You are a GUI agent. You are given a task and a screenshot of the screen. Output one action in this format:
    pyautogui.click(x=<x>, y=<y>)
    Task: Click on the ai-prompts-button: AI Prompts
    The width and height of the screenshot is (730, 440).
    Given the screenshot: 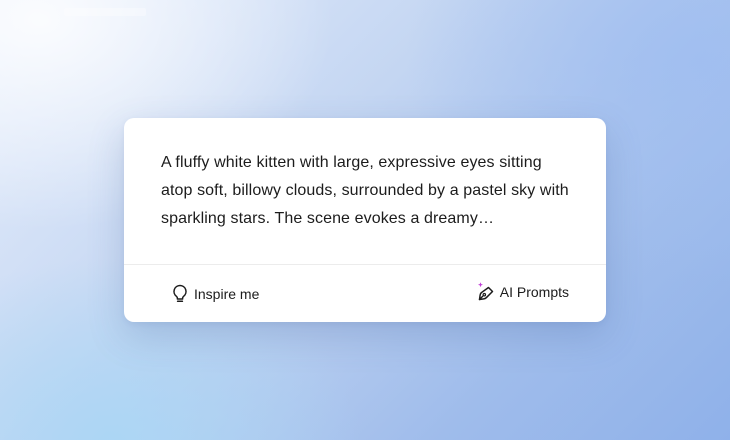 What is the action you would take?
    pyautogui.click(x=522, y=292)
    